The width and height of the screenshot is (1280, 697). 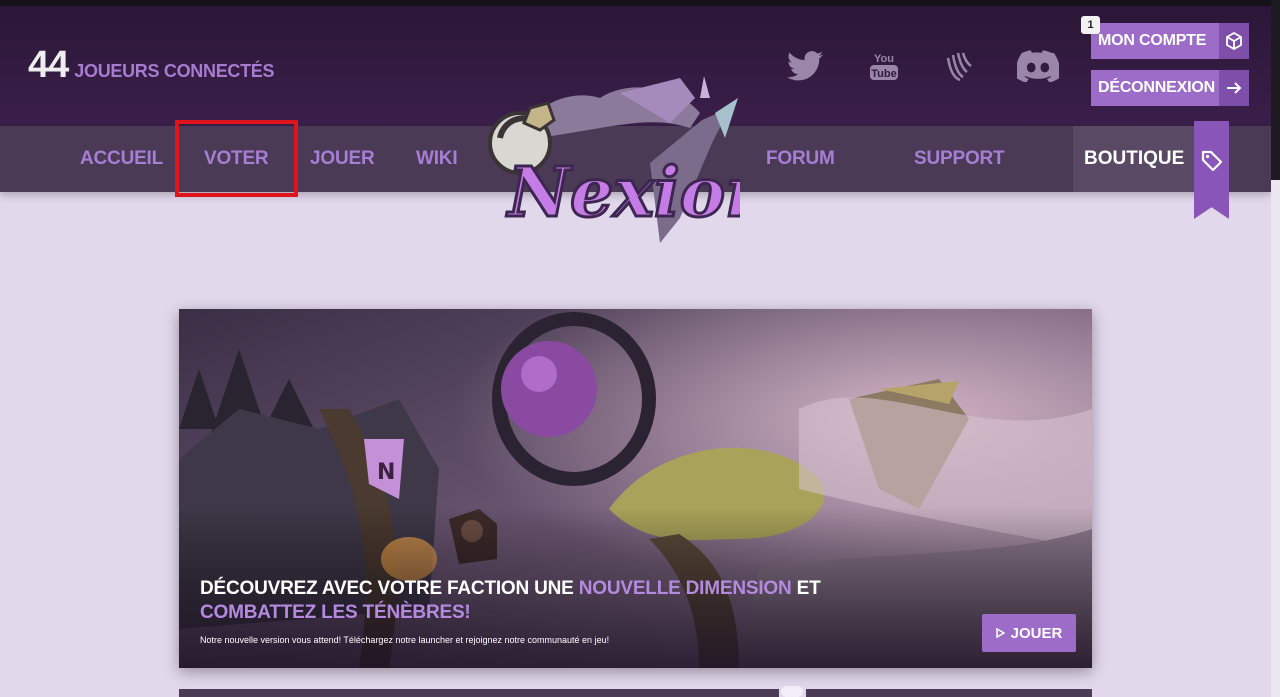 What do you see at coordinates (121, 159) in the screenshot?
I see `nav-accueil: ACCUEIL` at bounding box center [121, 159].